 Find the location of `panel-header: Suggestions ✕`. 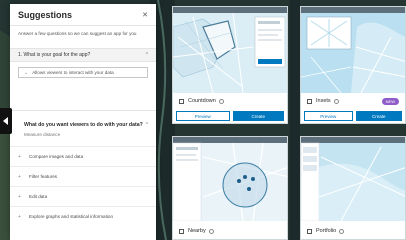

panel-header: Suggestions ✕ is located at coordinates (83, 15).